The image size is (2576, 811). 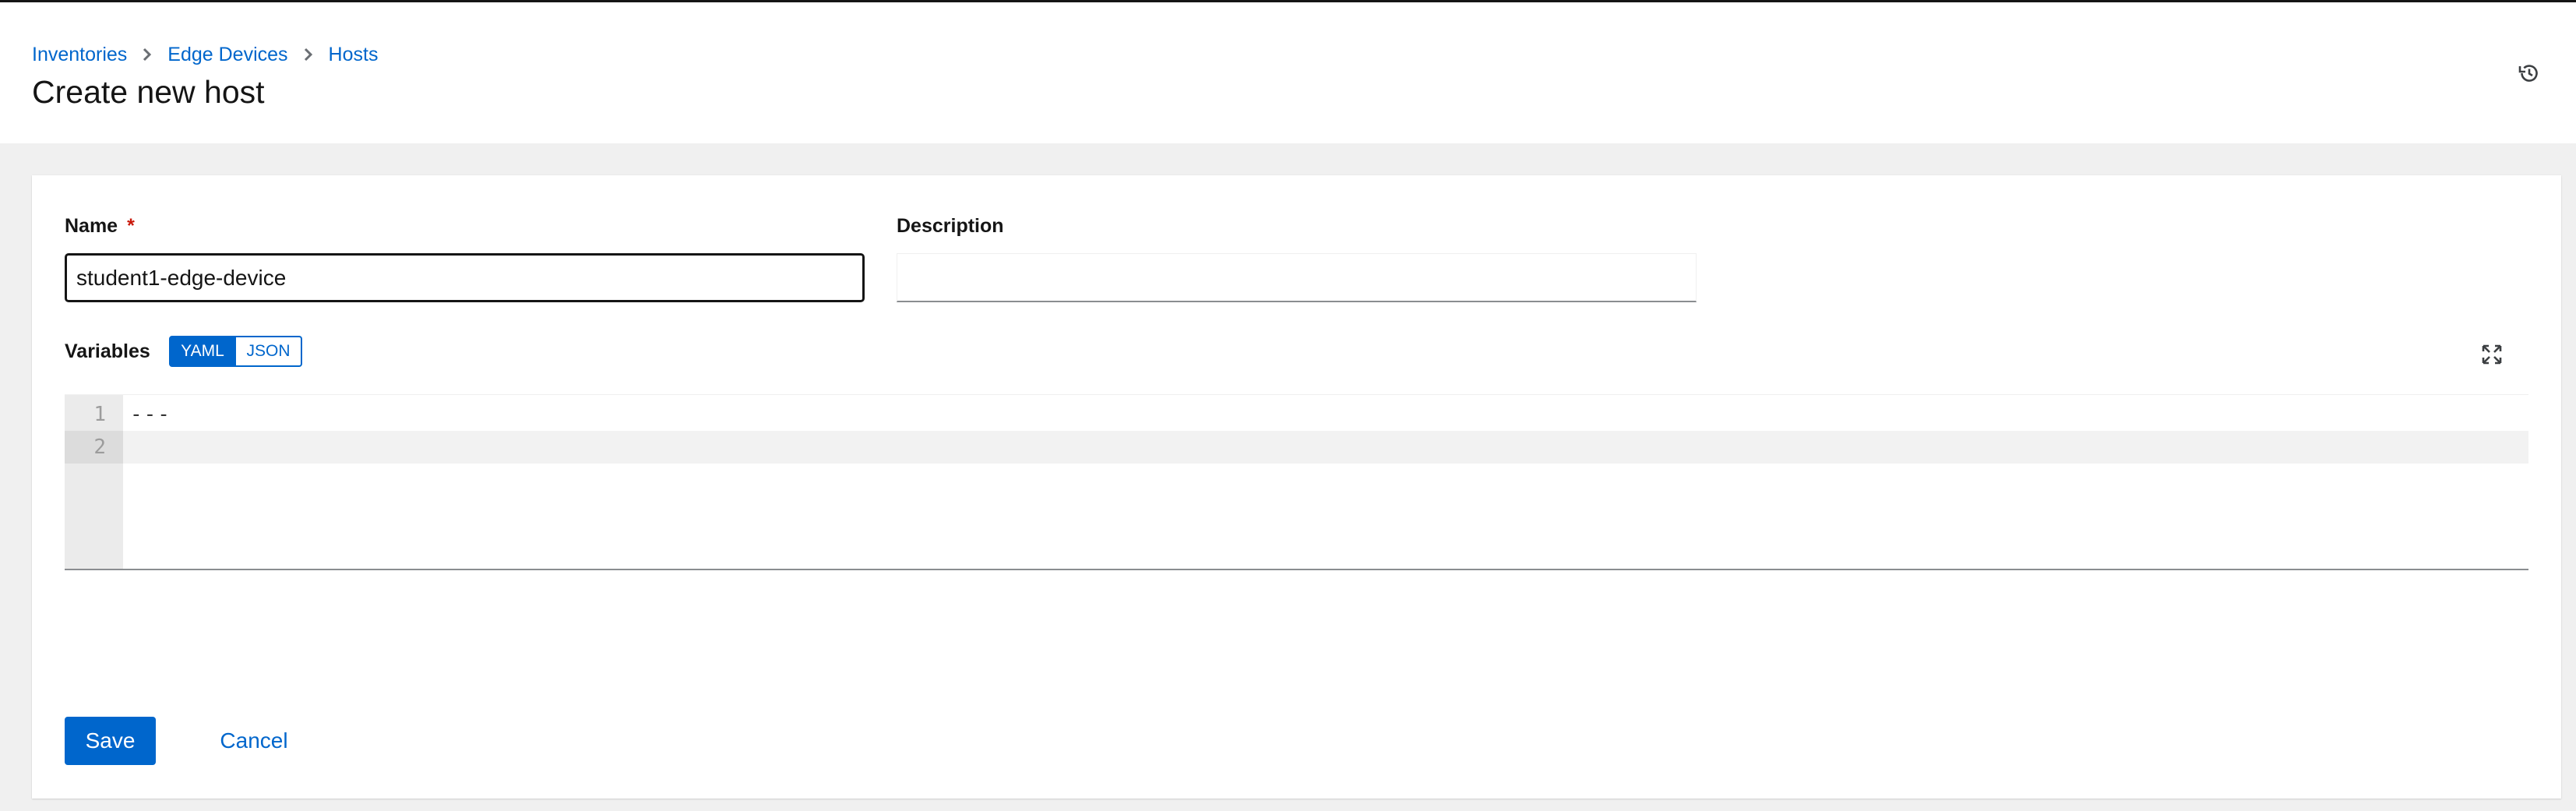 What do you see at coordinates (950, 226) in the screenshot?
I see `description-label: Description` at bounding box center [950, 226].